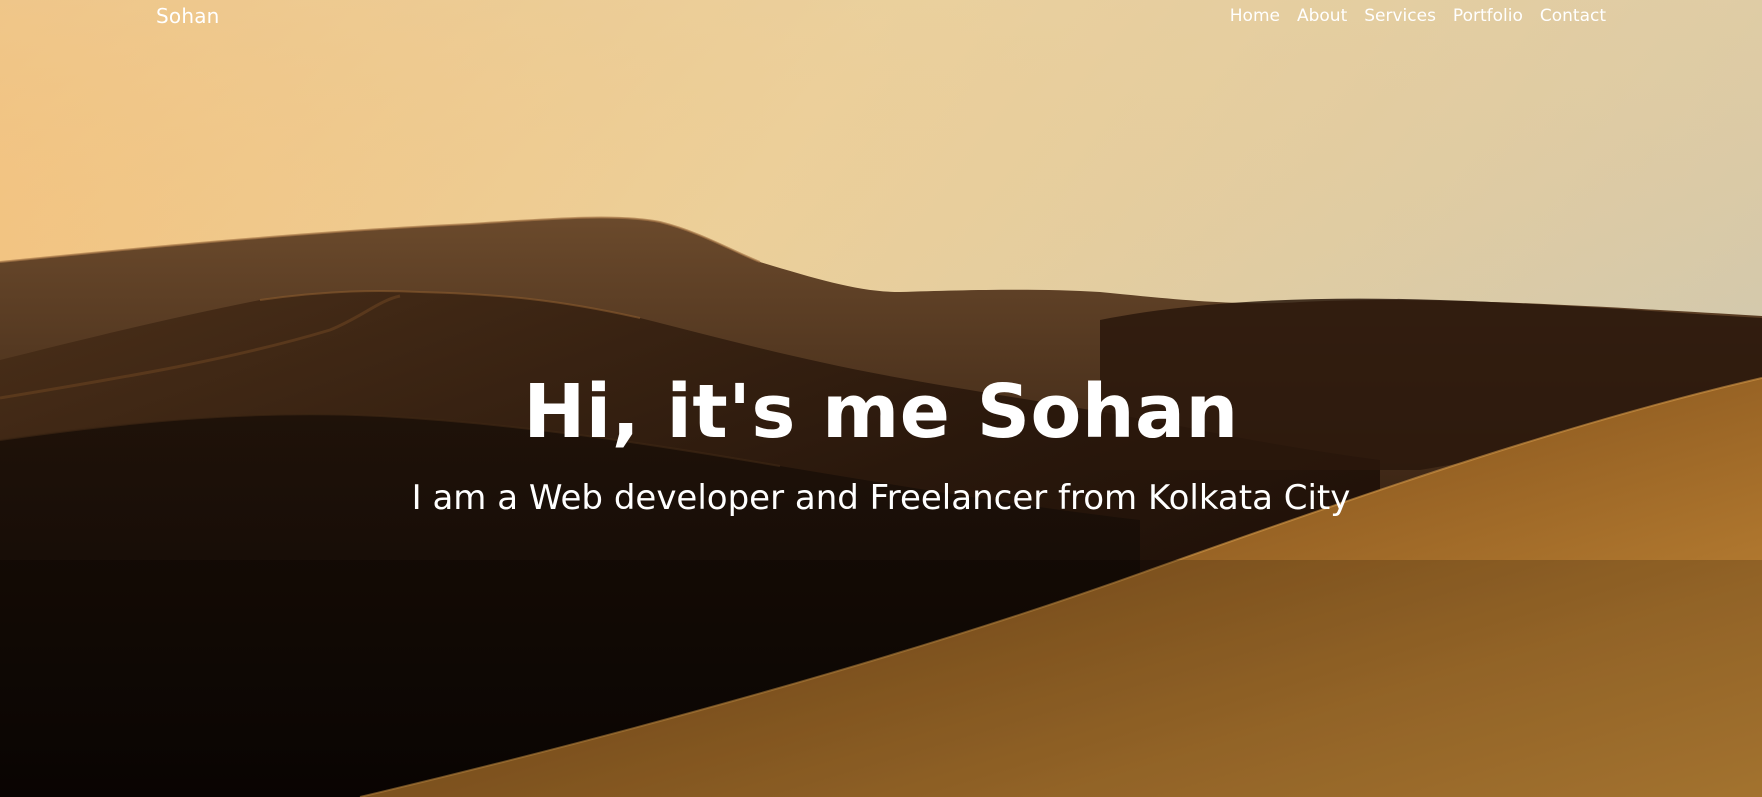 The image size is (1762, 797). Describe the element at coordinates (881, 412) in the screenshot. I see `hero-title: Hi, it's me Sohan` at that location.